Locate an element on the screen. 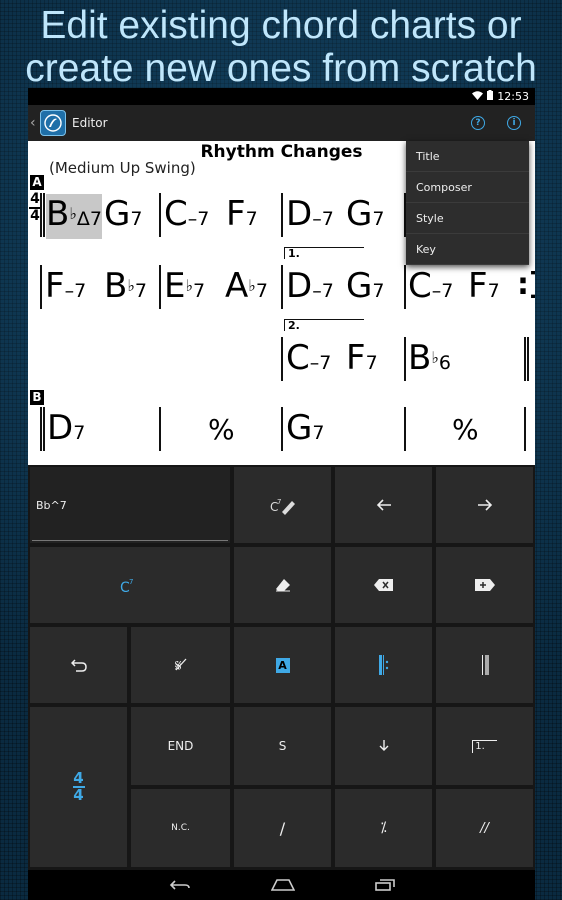 Image resolution: width=562 pixels, height=900 pixels. menu-item-composer: Composer is located at coordinates (467, 187).